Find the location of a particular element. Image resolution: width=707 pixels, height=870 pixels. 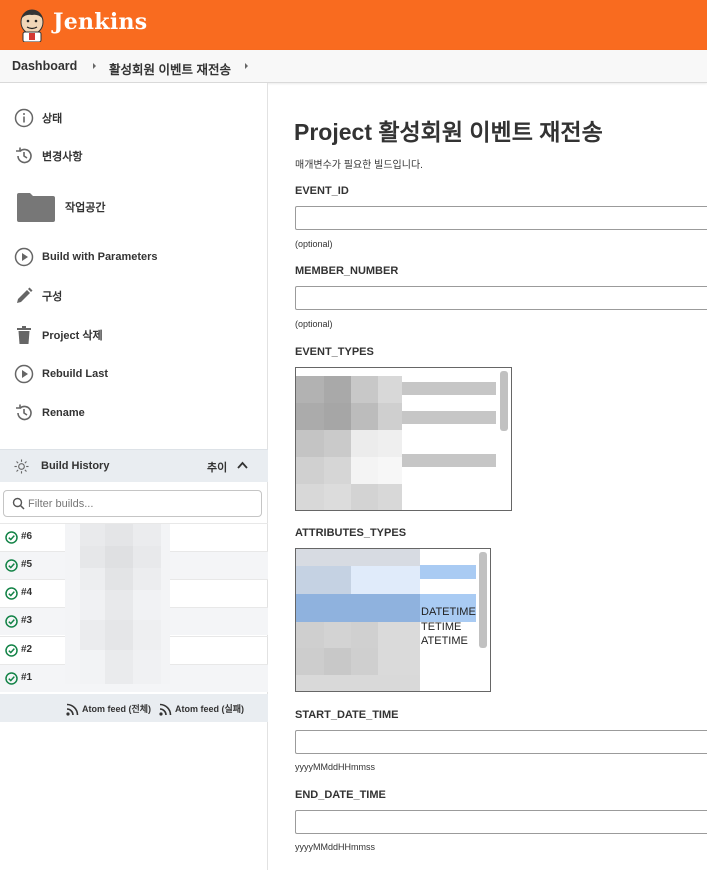

folder-icon is located at coordinates (36, 207).